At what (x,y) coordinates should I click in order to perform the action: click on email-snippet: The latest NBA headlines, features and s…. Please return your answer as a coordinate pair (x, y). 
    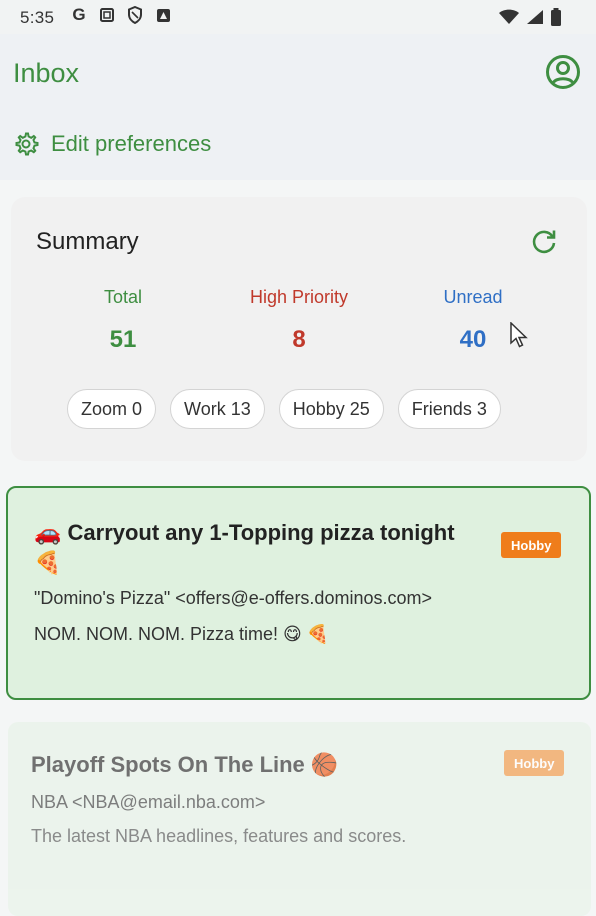
    Looking at the image, I should click on (219, 836).